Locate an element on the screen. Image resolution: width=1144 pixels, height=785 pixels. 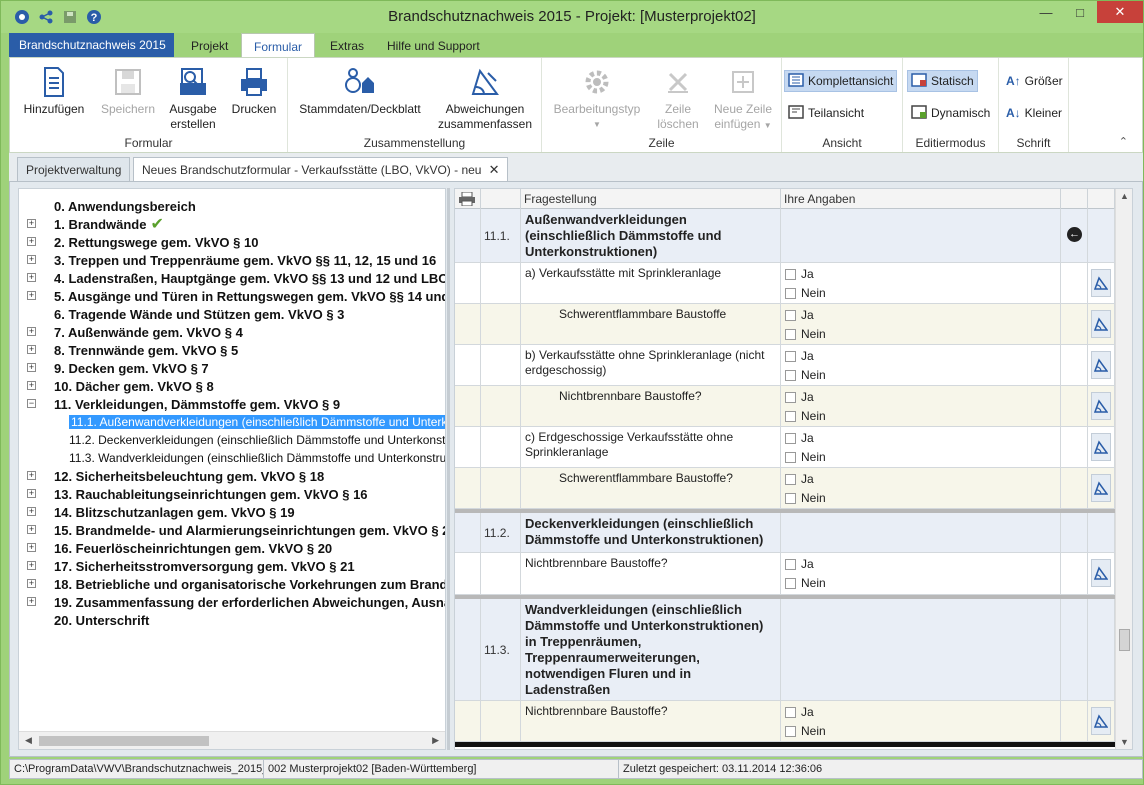
save-button: Speichern is located at coordinates (128, 90).